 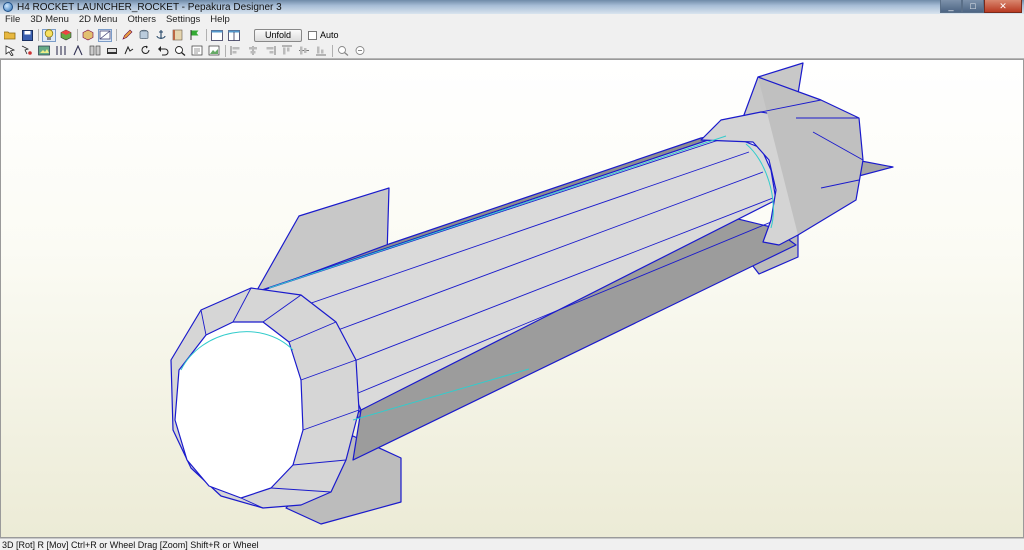 I want to click on dual-pane-icon, so click(x=234, y=35).